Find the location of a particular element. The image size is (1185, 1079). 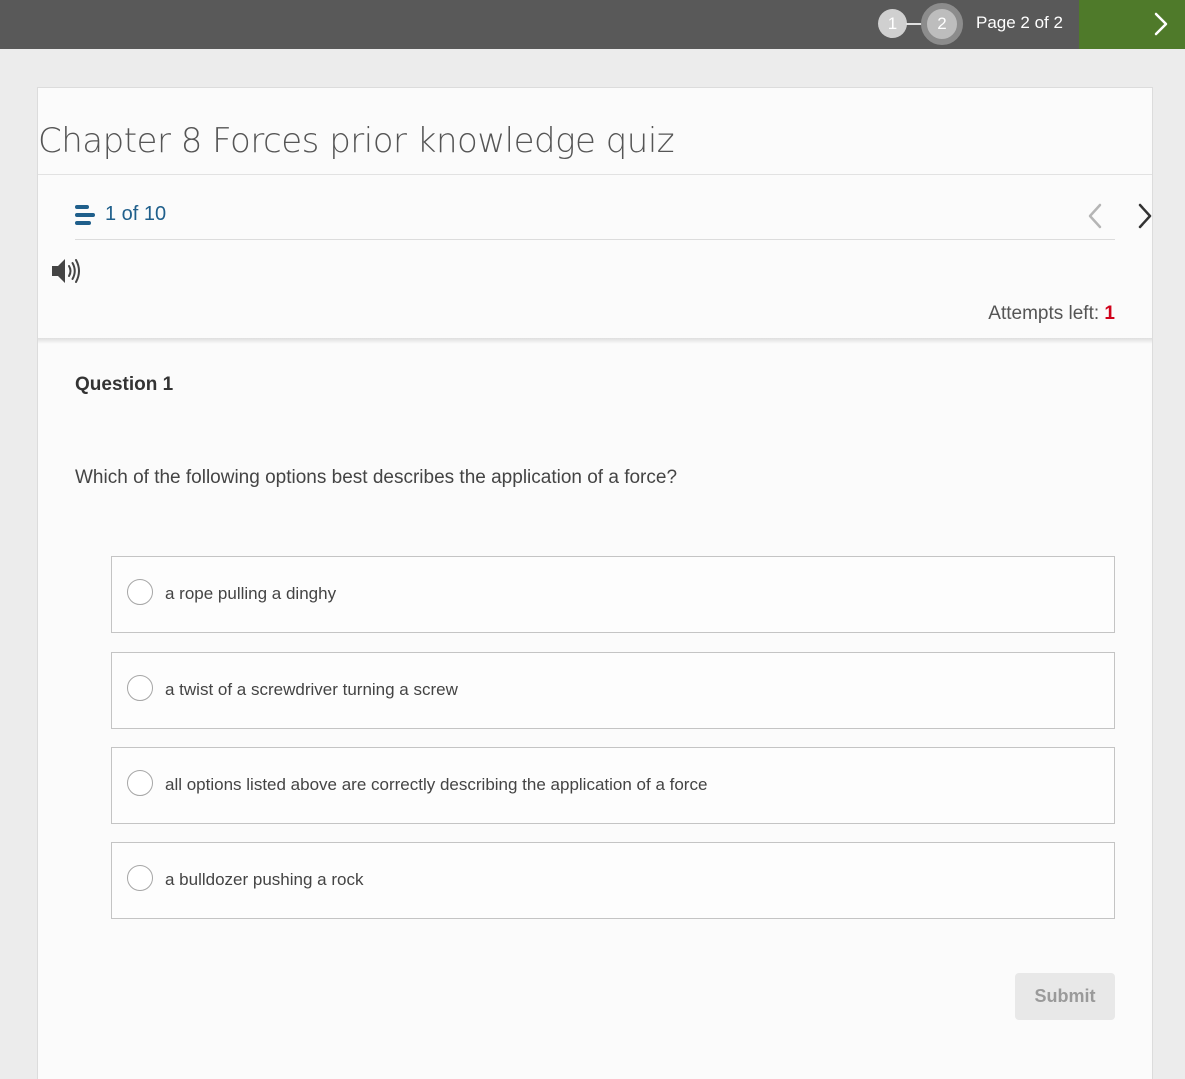

top-bar: 1 2 Page 2 of 2 is located at coordinates (592, 24).